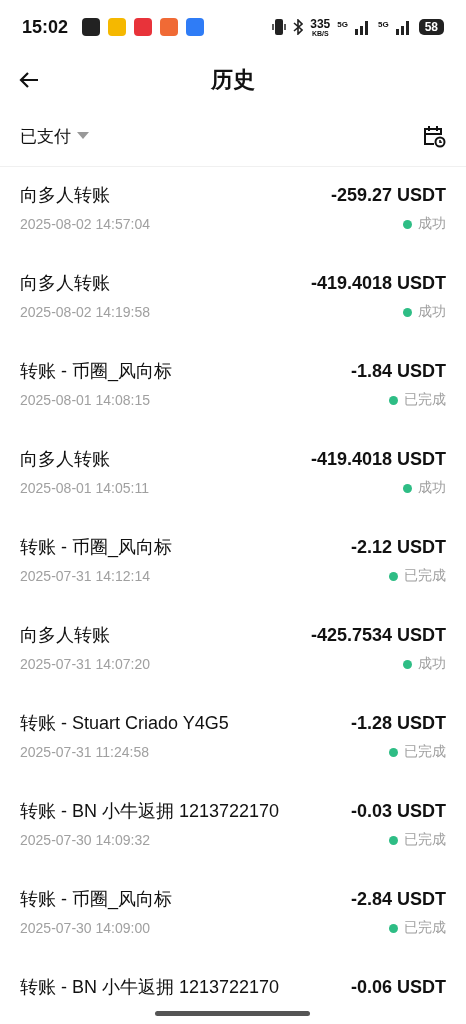  I want to click on transaction-amount: -259.27 USDT, so click(388, 195).